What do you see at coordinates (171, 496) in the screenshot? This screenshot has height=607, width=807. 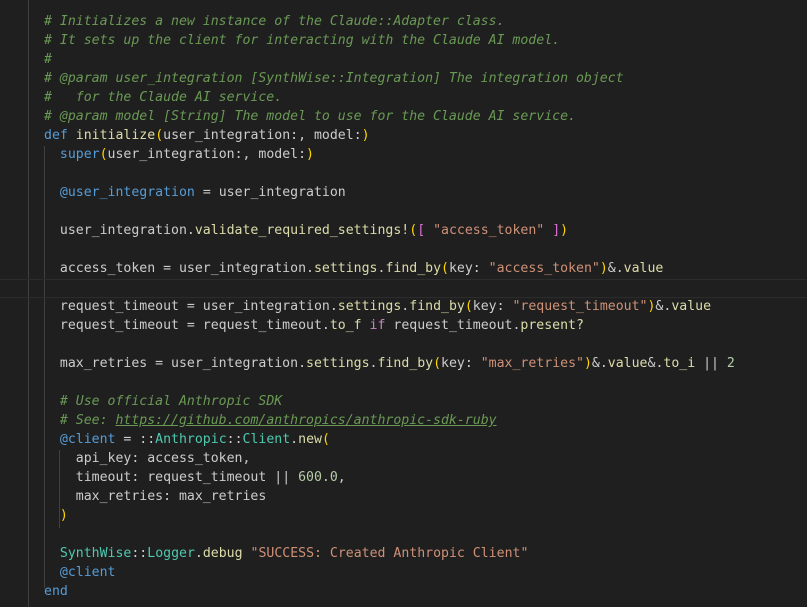 I see `code-token: max_retries` at bounding box center [171, 496].